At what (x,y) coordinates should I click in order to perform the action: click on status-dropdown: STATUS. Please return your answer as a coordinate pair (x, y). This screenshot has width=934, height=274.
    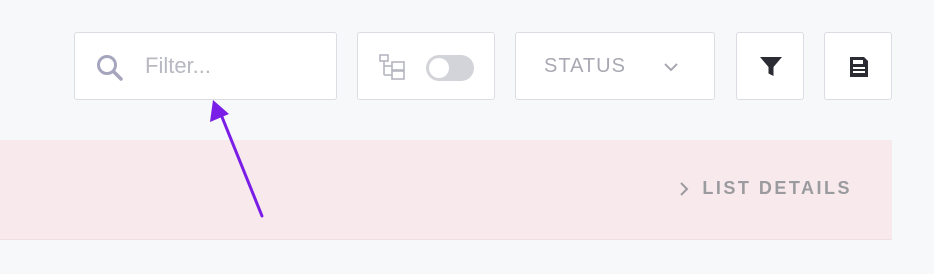
    Looking at the image, I should click on (615, 66).